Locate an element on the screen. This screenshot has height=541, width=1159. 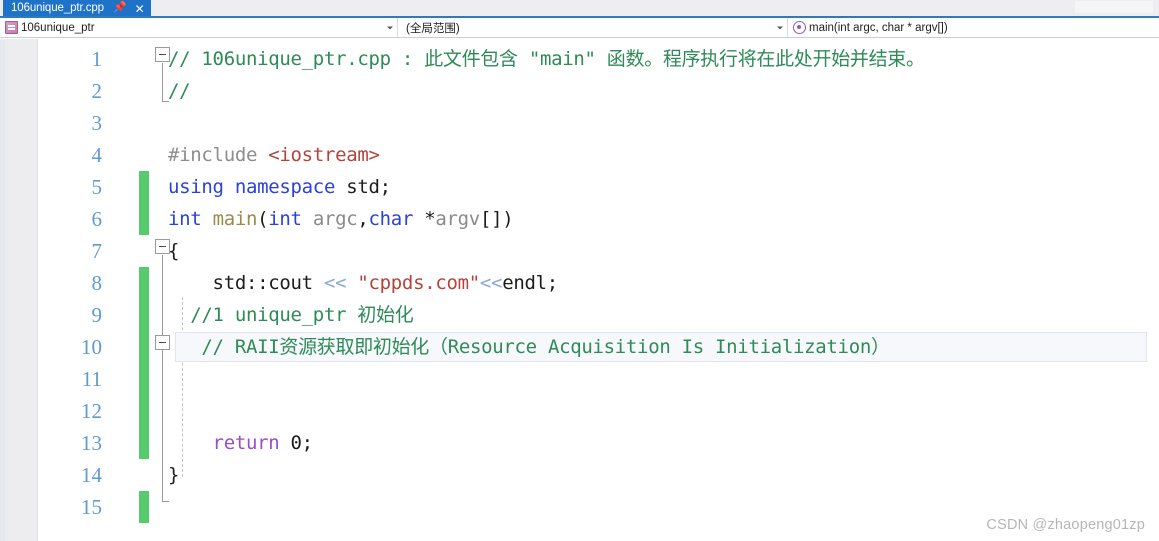
code-line-8: 8 std::cout << "cppds.com"<<endl; is located at coordinates (579, 283).